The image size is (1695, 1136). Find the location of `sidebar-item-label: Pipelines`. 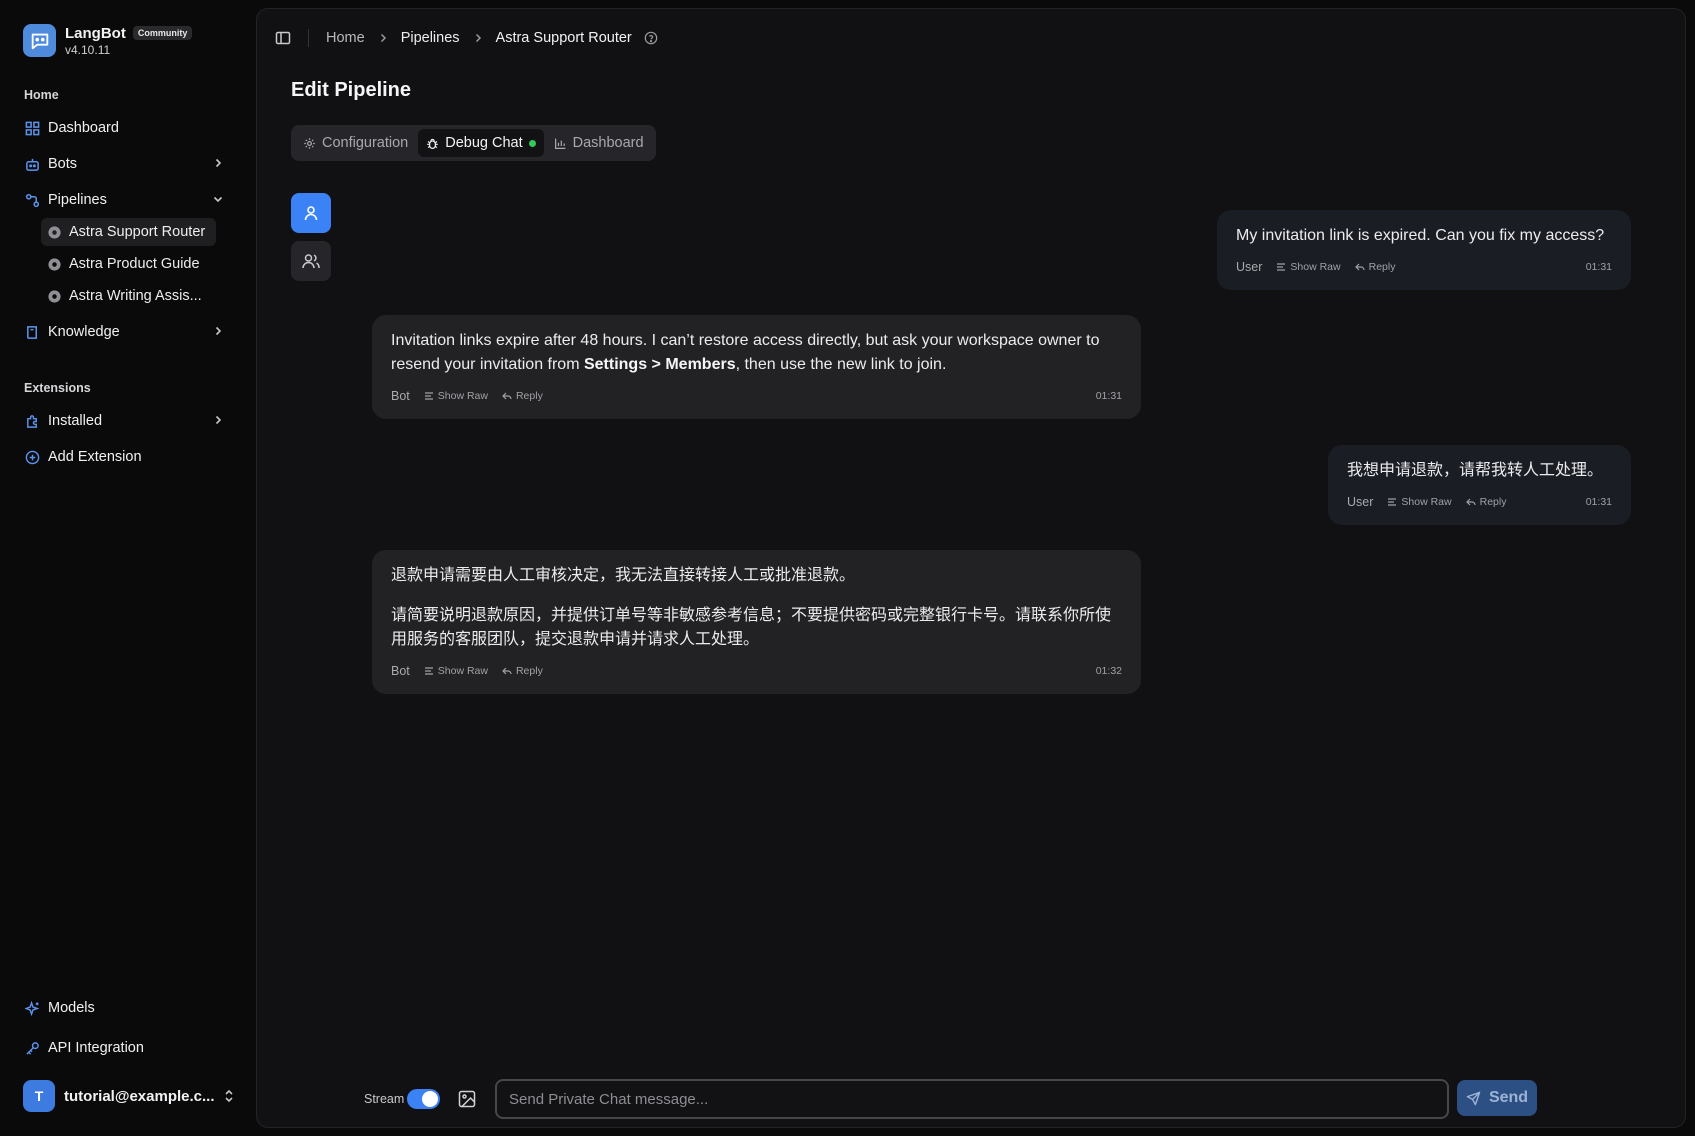

sidebar-item-label: Pipelines is located at coordinates (77, 200).